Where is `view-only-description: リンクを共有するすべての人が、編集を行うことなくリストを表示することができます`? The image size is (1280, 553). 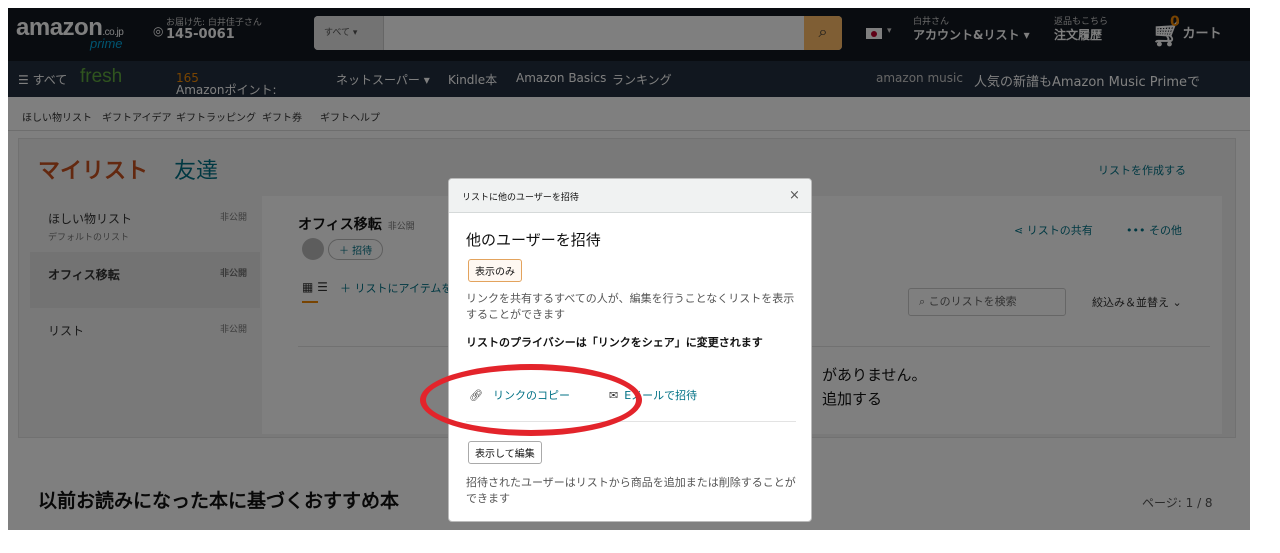 view-only-description: リンクを共有するすべての人が、編集を行うことなくリストを表示することができます is located at coordinates (630, 306).